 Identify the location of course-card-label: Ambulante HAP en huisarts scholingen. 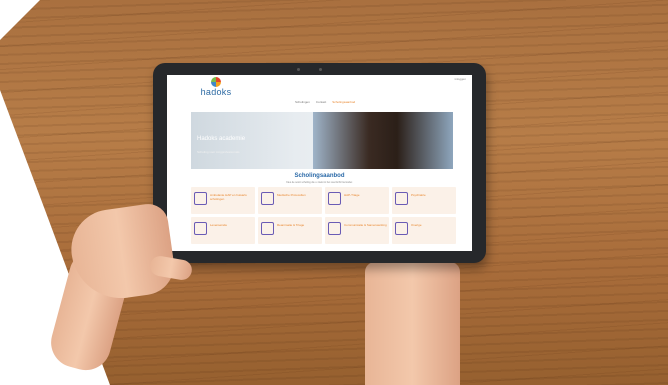
(228, 197).